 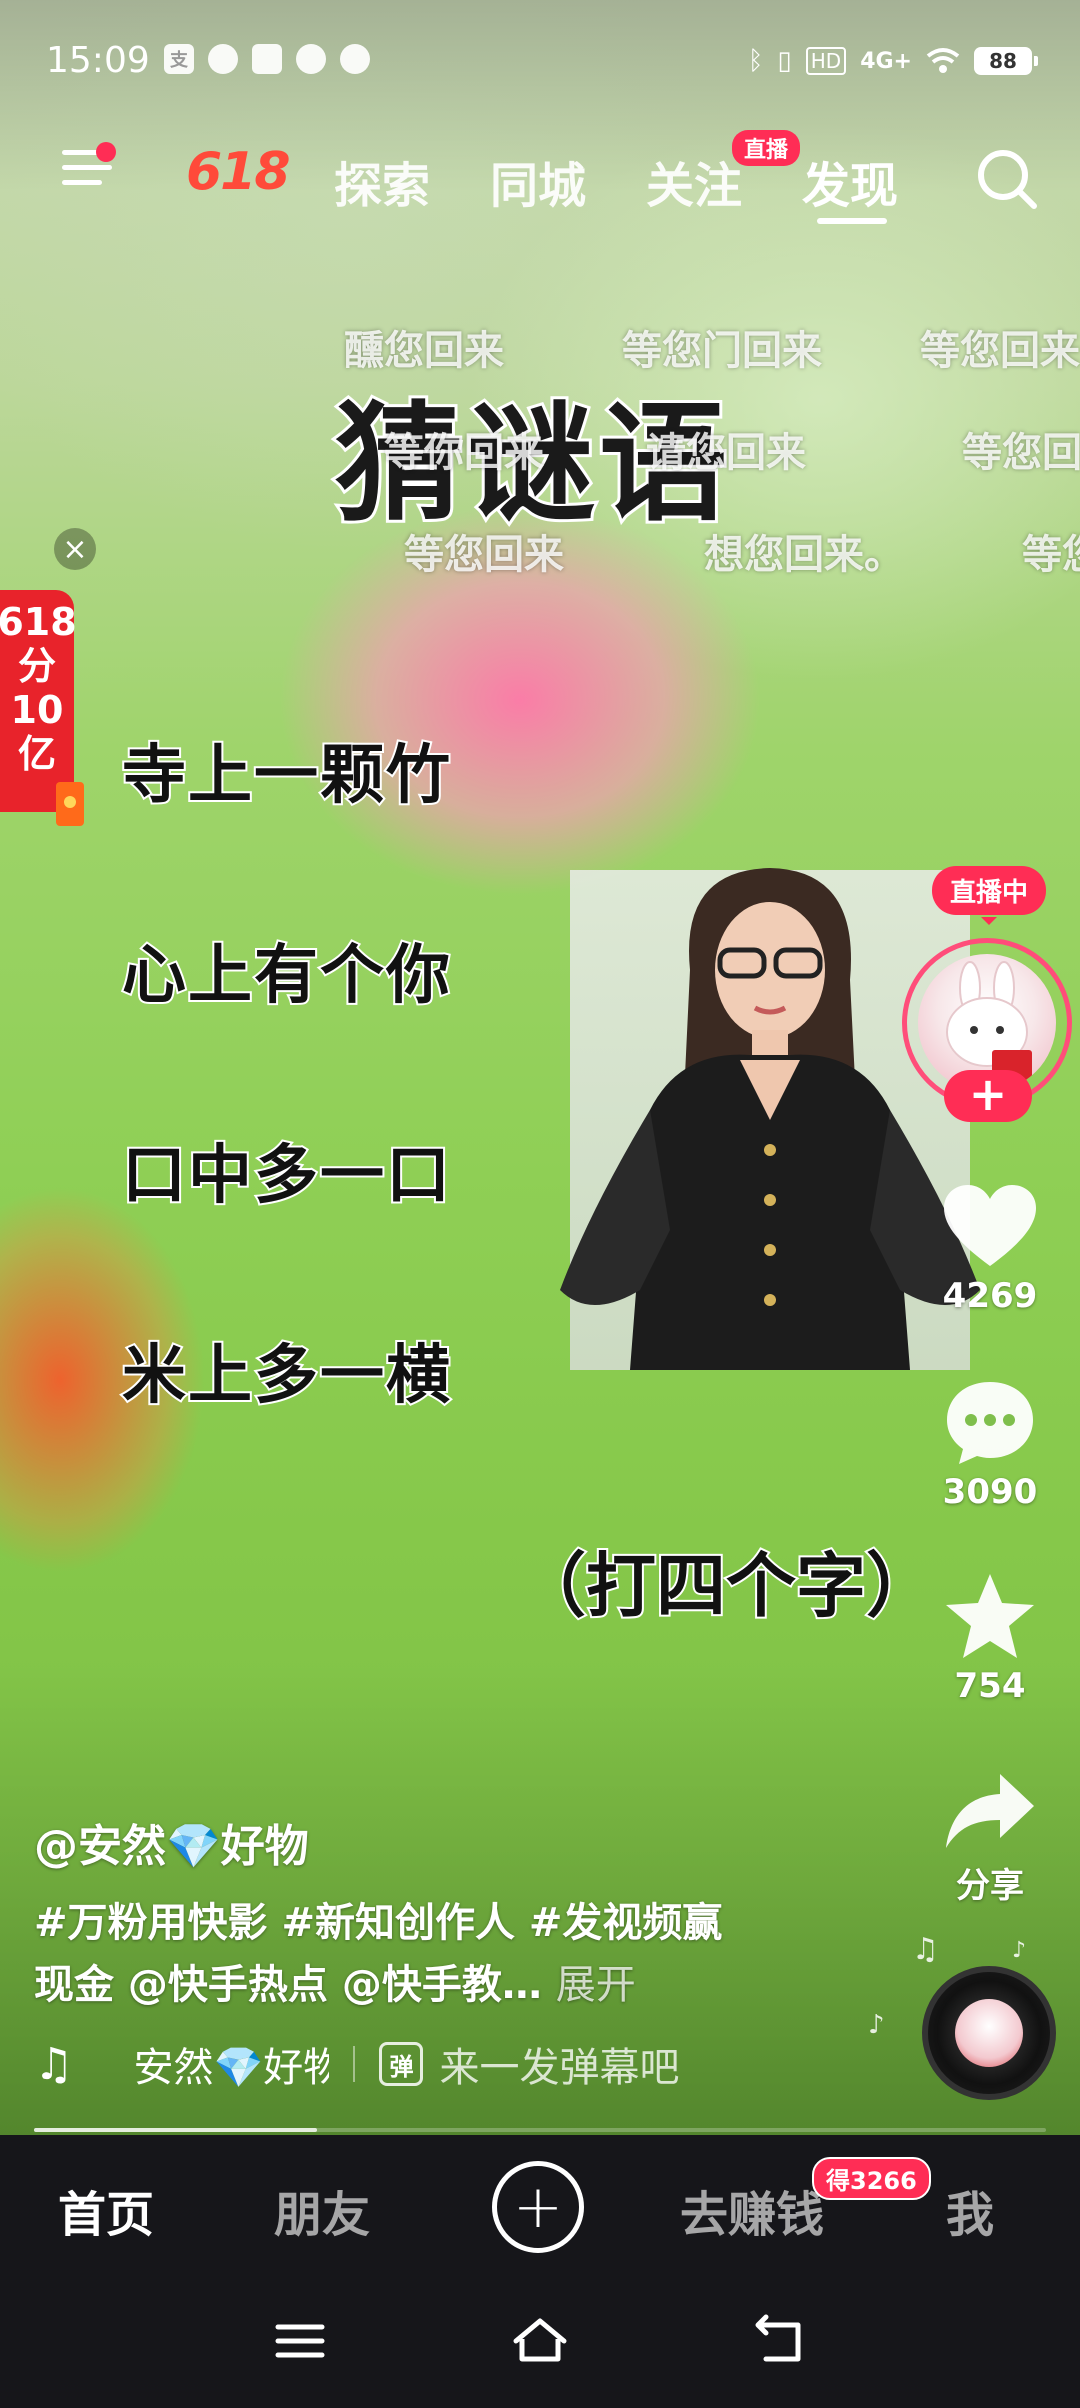 I want to click on danmaku-comment: 等您回, so click(x=1021, y=453).